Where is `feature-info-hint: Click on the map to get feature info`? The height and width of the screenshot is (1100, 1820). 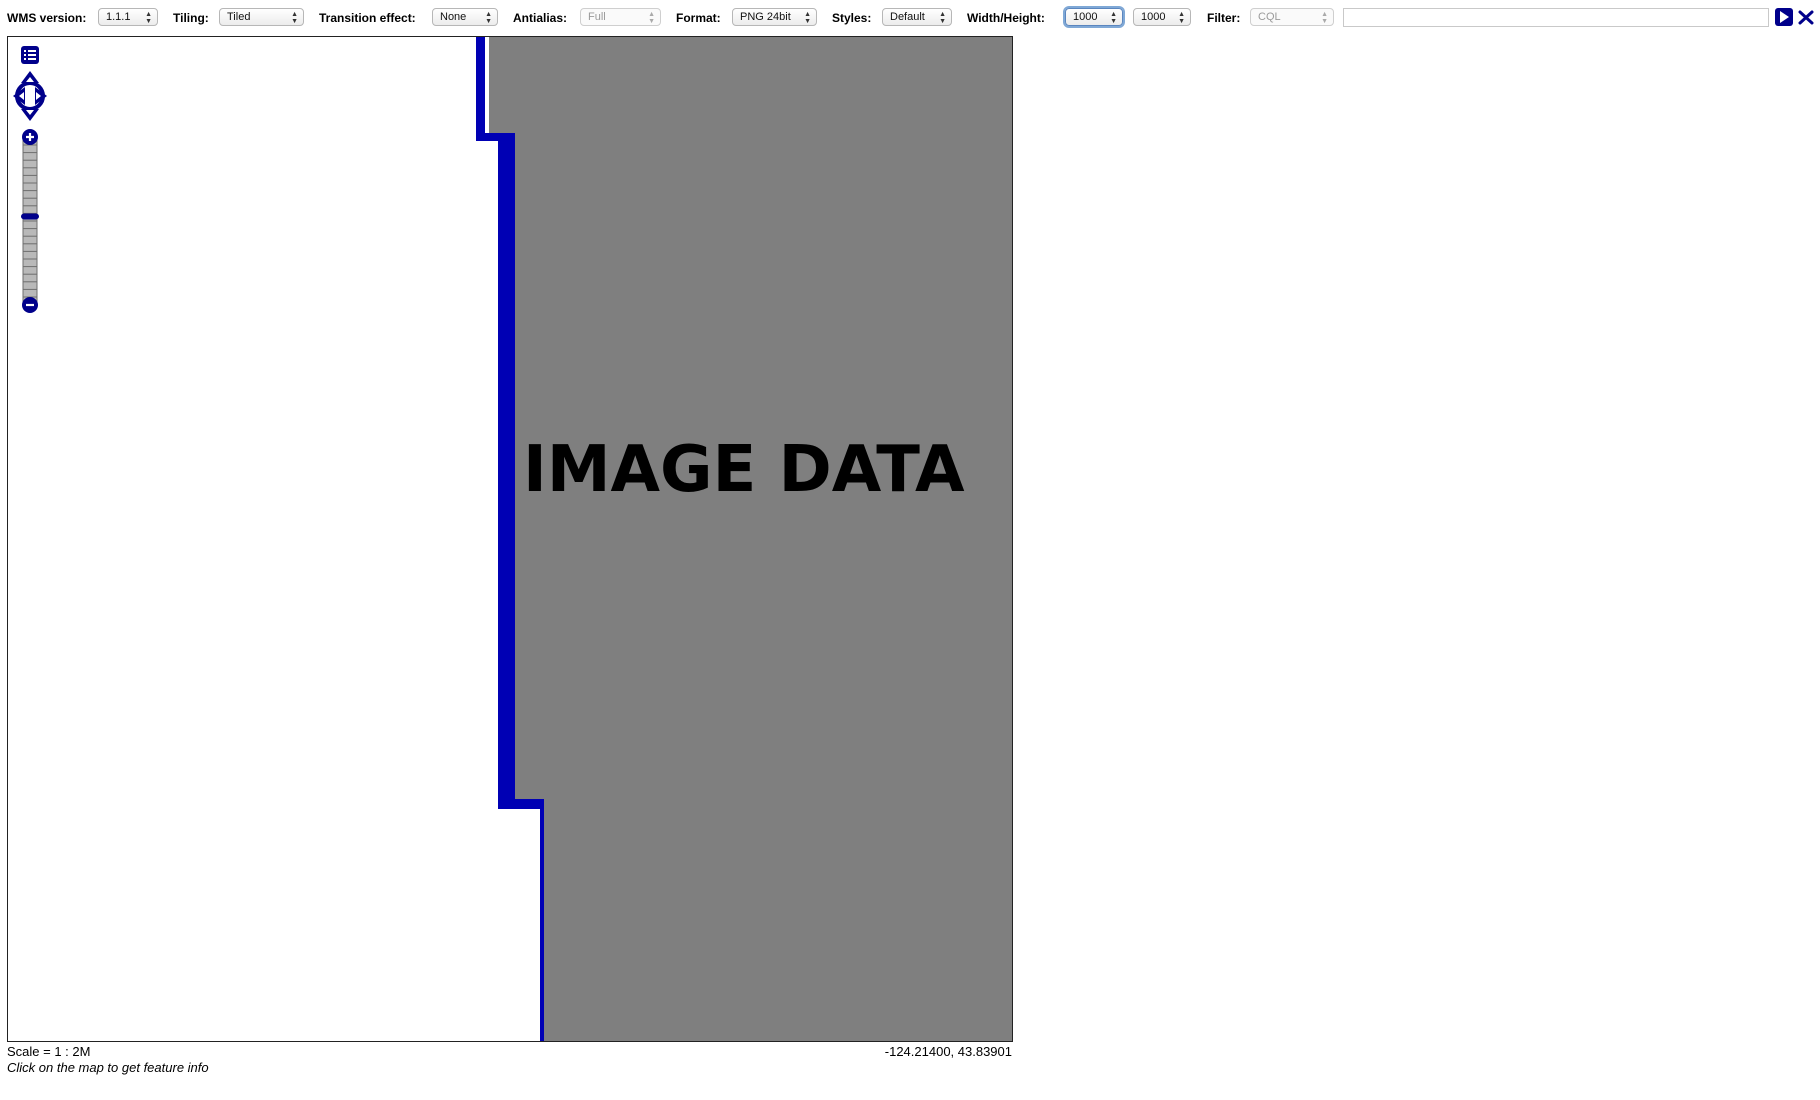
feature-info-hint: Click on the map to get feature info is located at coordinates (108, 1067).